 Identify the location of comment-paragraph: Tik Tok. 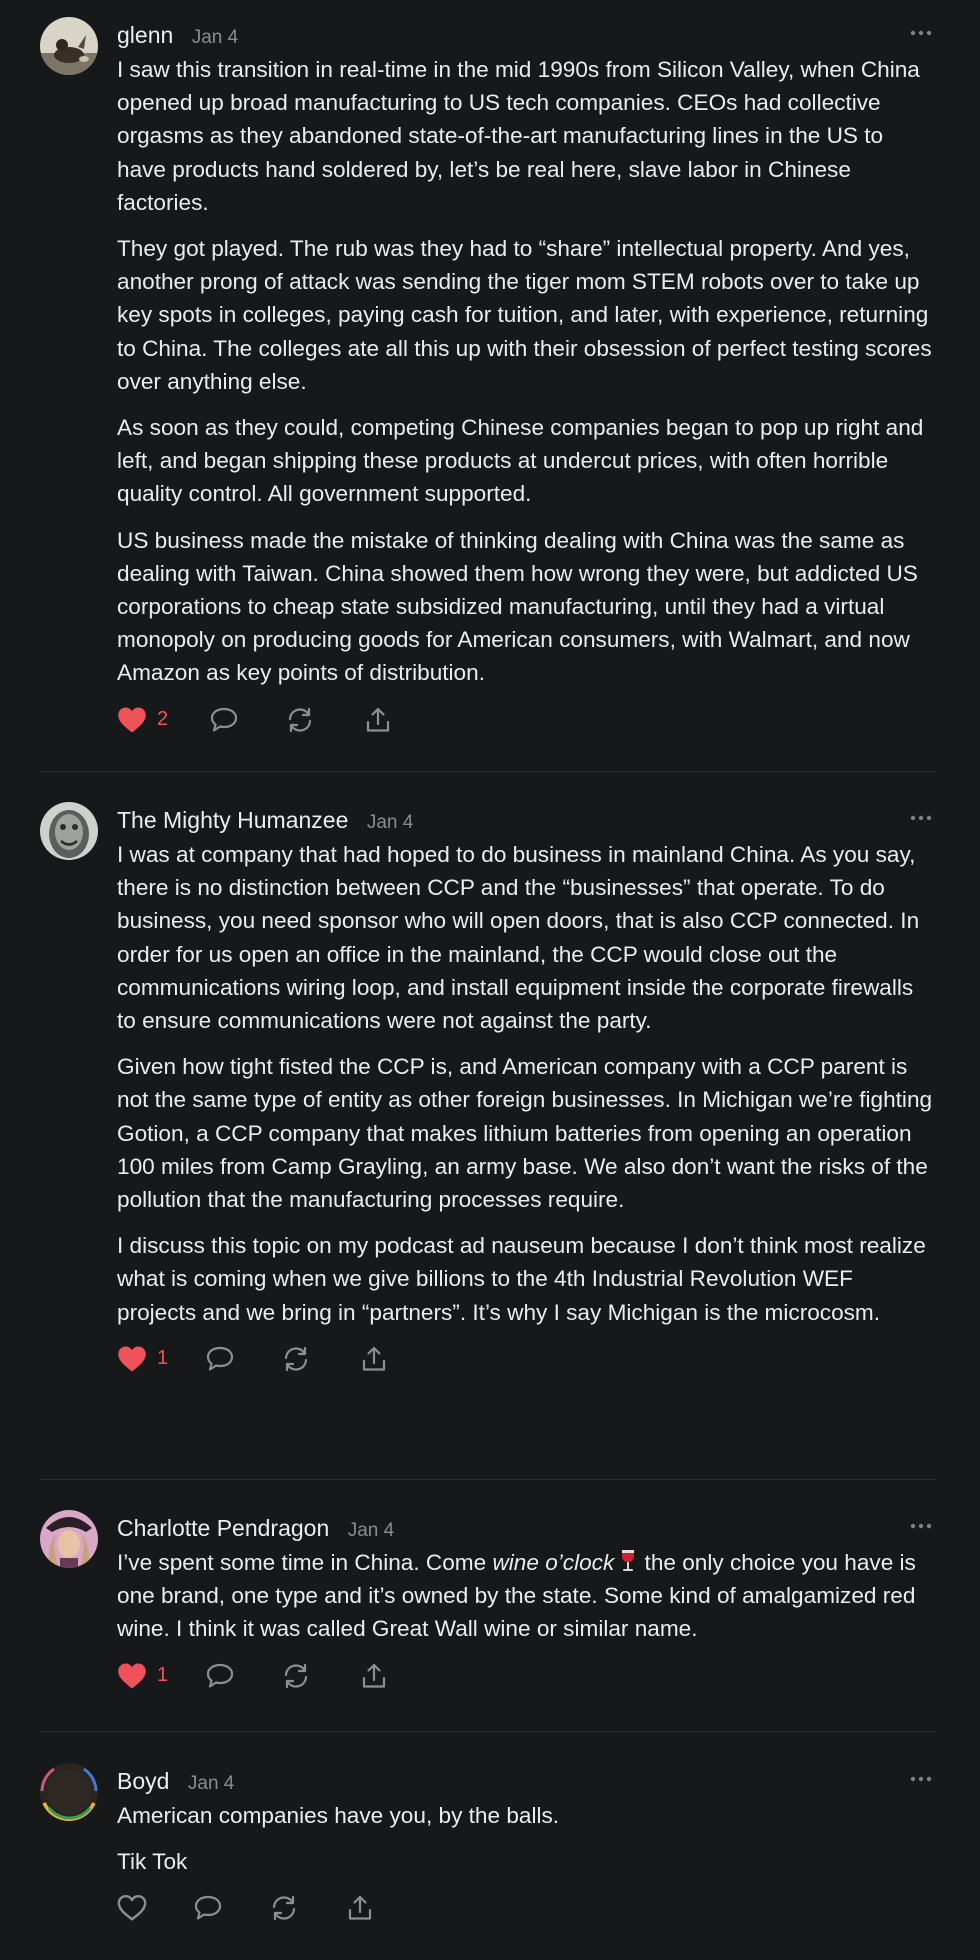
(152, 1862).